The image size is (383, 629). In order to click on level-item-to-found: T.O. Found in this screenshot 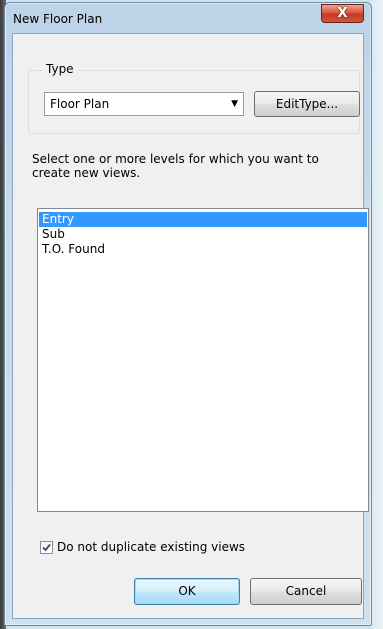, I will do `click(203, 249)`.